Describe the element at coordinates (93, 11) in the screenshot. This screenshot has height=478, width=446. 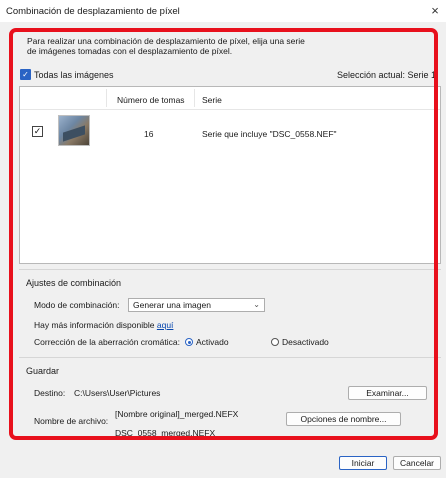
I see `window-title: Combinación de desplazamiento de píxel` at that location.